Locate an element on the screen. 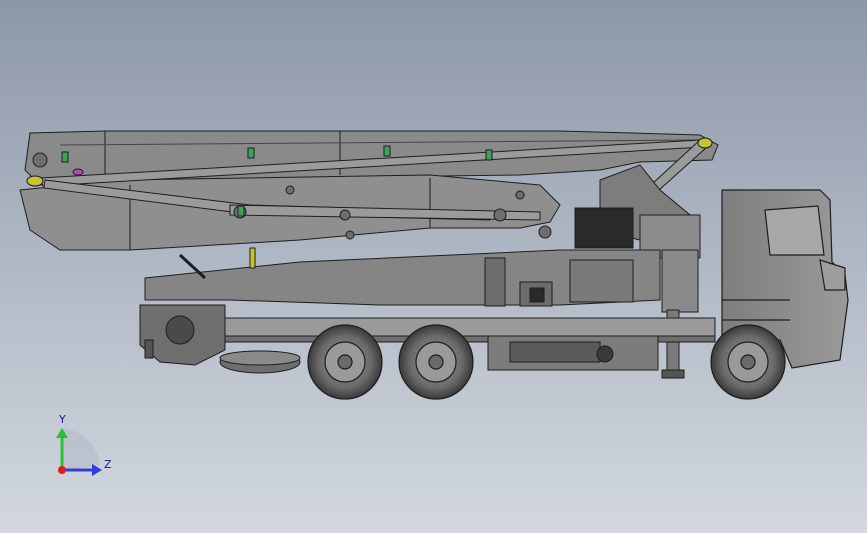 This screenshot has height=533, width=867. origin-dot is located at coordinates (62, 470).